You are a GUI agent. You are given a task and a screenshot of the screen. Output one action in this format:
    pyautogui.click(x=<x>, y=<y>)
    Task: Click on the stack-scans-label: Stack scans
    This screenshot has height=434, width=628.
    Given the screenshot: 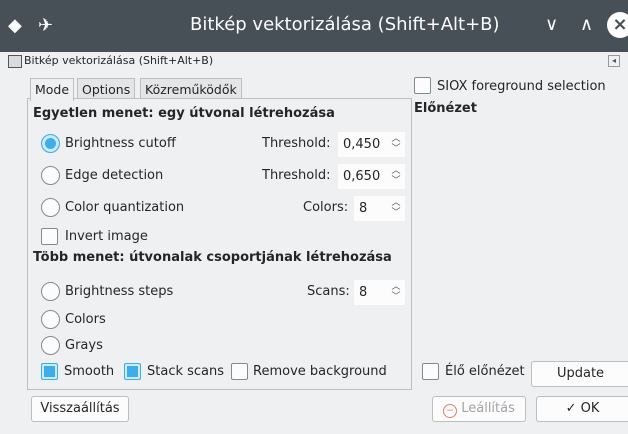 What is the action you would take?
    pyautogui.click(x=186, y=371)
    